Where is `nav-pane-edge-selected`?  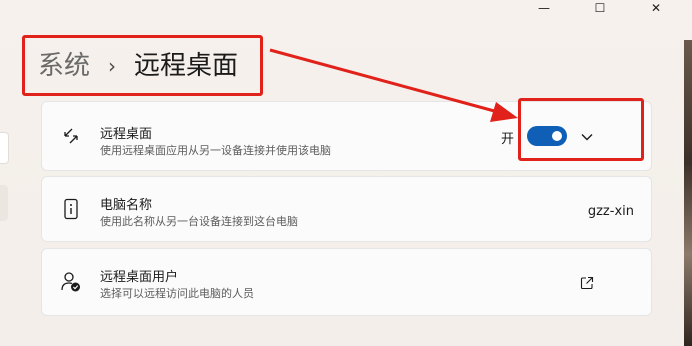 nav-pane-edge-selected is located at coordinates (4, 203).